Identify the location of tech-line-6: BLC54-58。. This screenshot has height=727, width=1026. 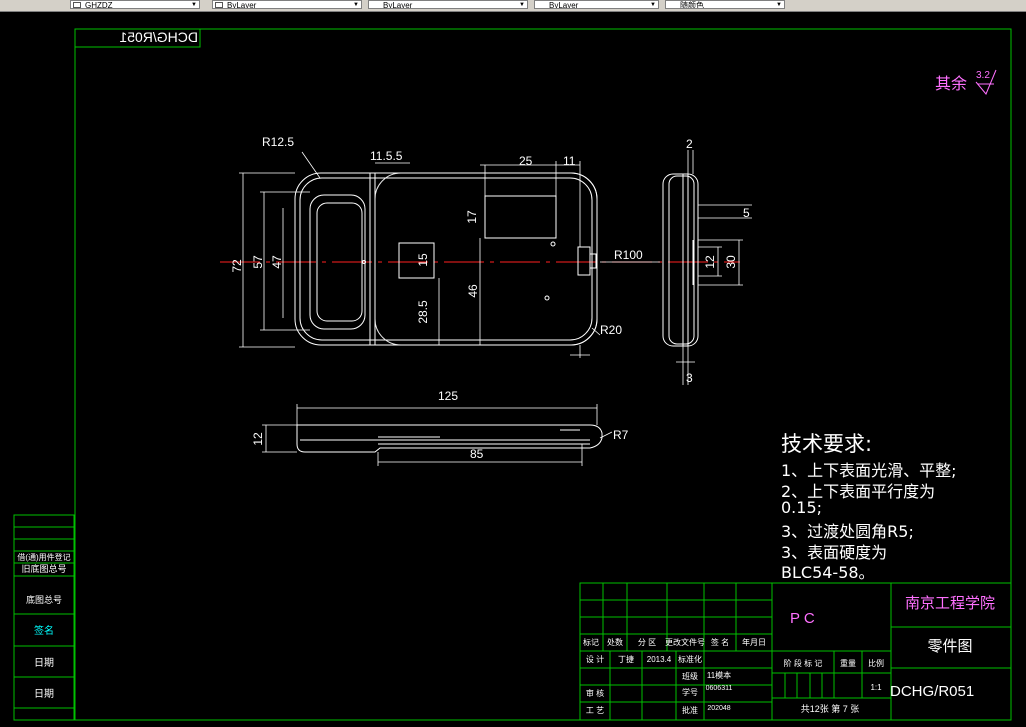
(828, 572).